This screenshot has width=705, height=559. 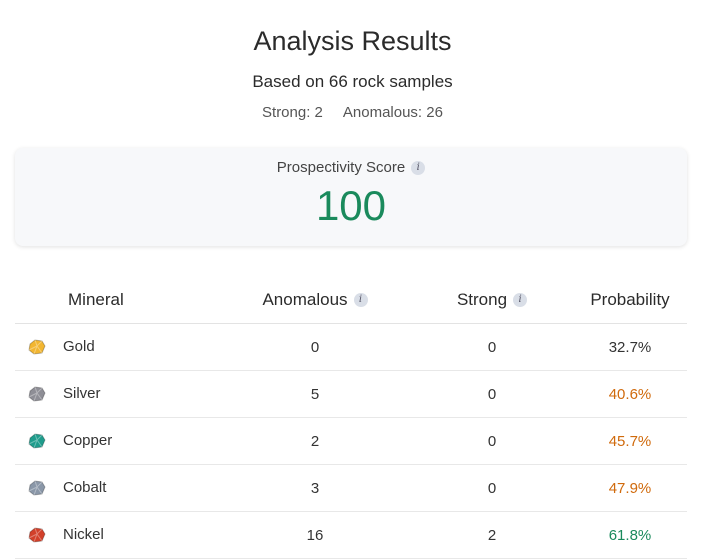 What do you see at coordinates (352, 81) in the screenshot?
I see `sample-count-subtitle: Based on 66 rock samples` at bounding box center [352, 81].